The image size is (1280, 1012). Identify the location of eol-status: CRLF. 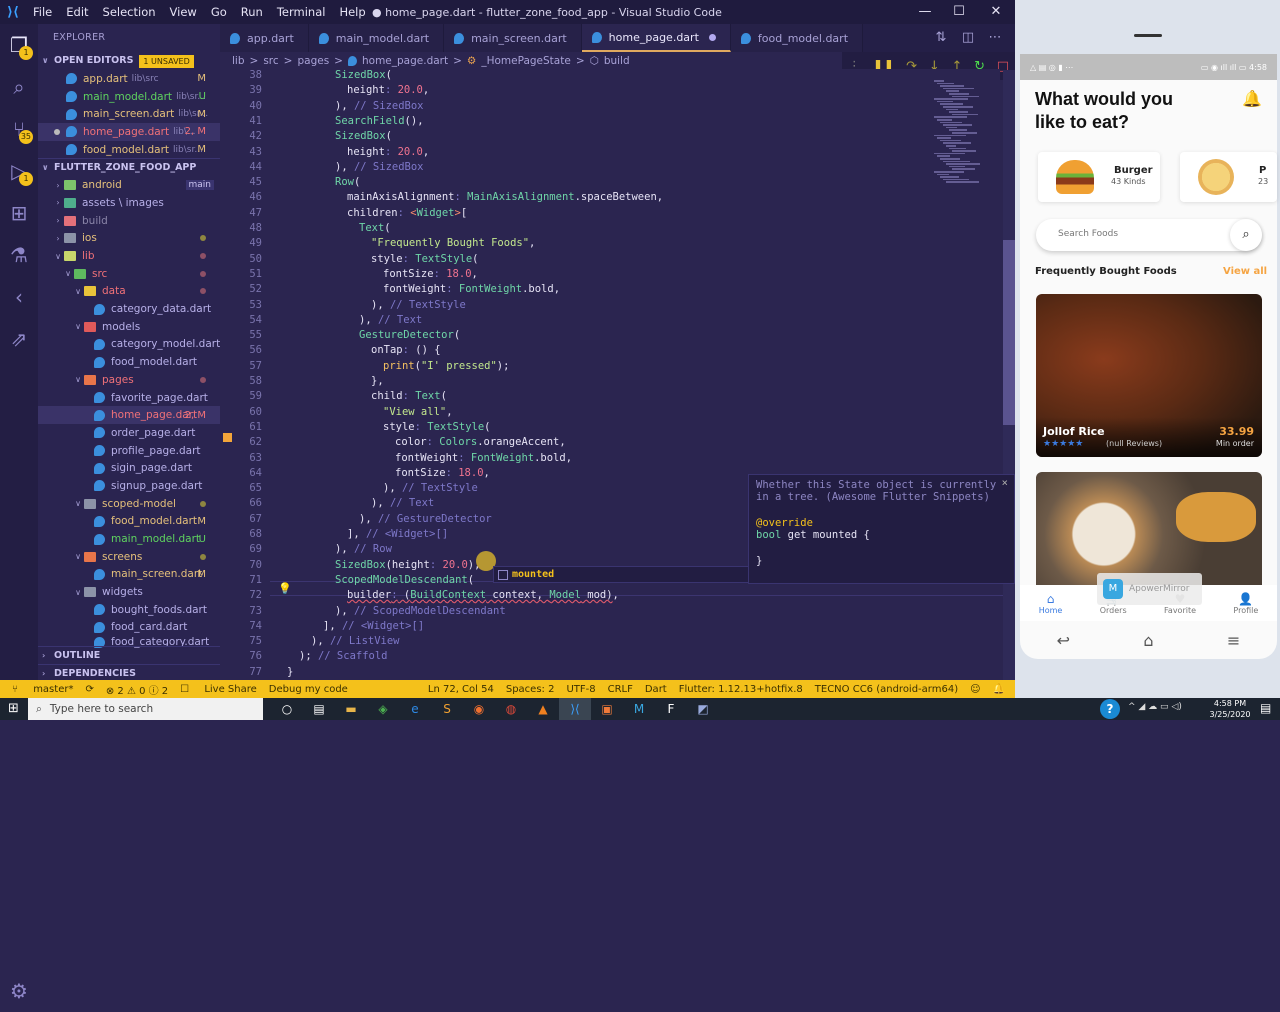
(620, 689).